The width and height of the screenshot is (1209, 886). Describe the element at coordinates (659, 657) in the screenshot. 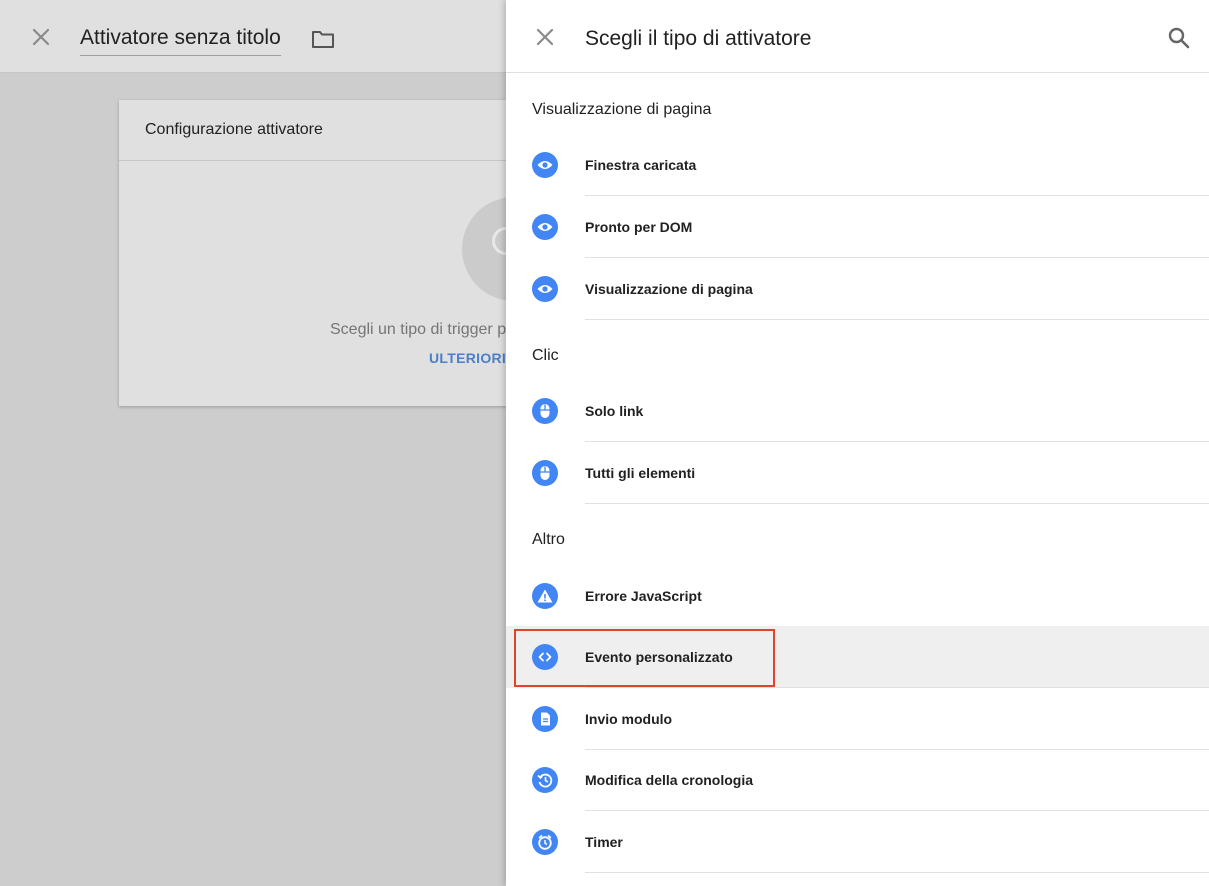

I see `trigger-type-label: Evento personalizzato` at that location.